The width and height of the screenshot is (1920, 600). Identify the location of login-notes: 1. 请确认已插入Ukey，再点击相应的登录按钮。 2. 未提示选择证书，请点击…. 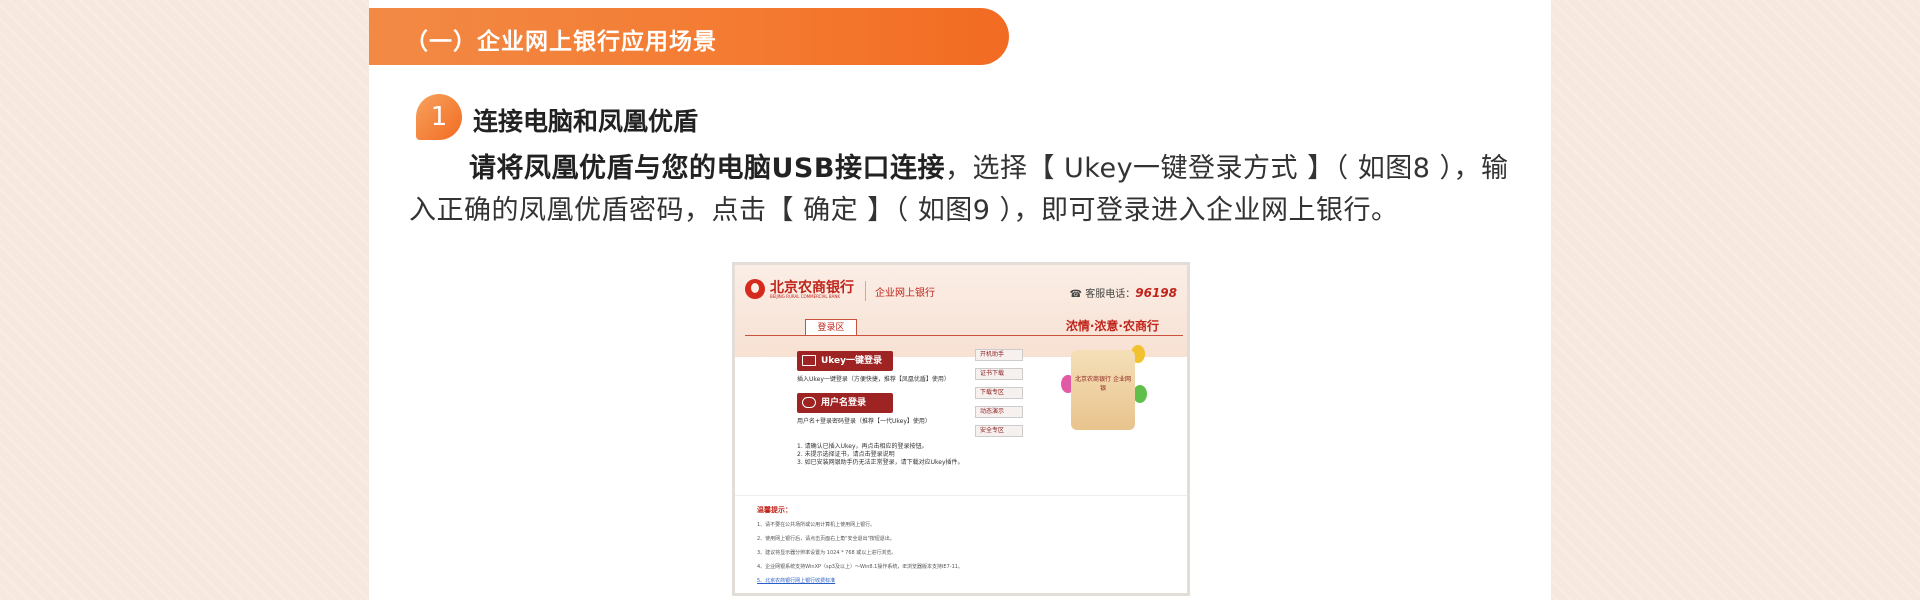
(880, 455).